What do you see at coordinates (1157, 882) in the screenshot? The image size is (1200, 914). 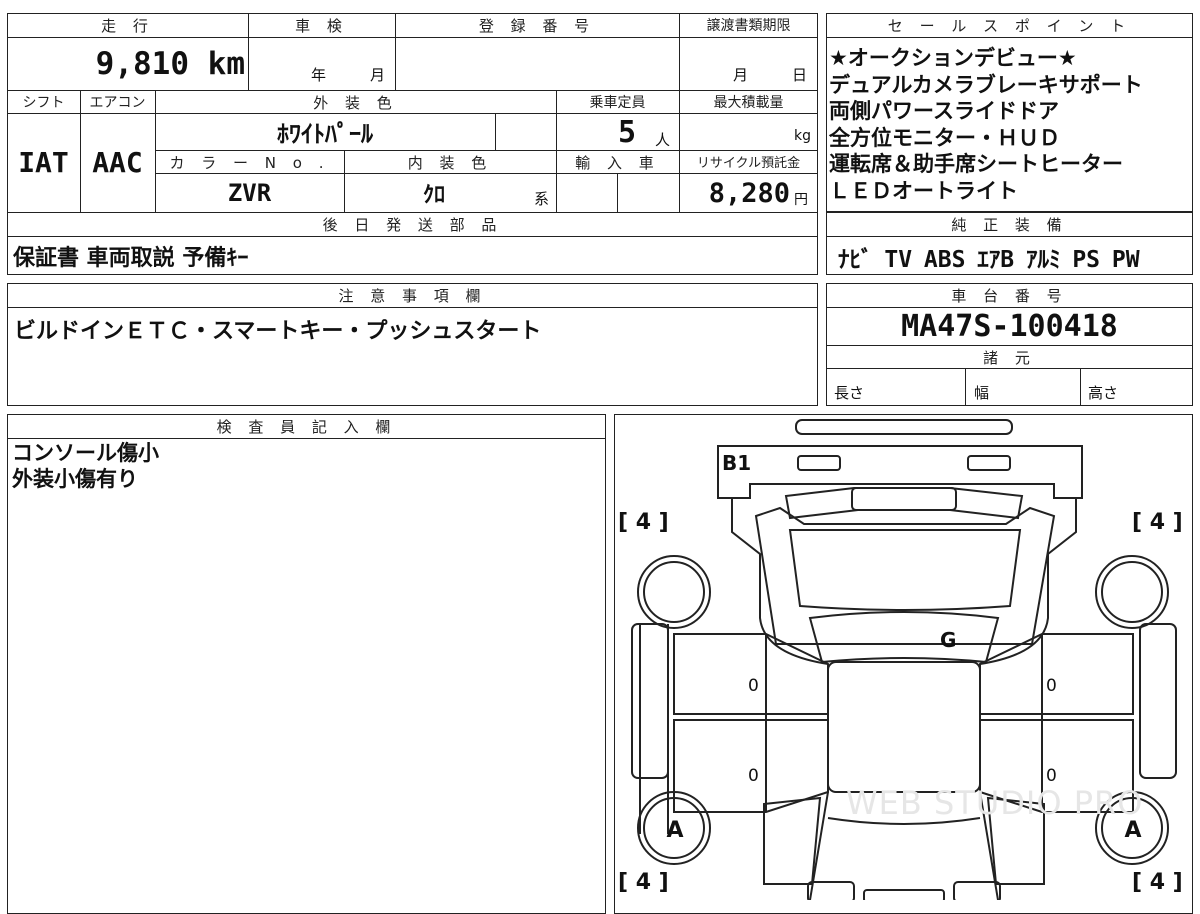 I see `tire-mark-bottom-right: [ 4 ]` at bounding box center [1157, 882].